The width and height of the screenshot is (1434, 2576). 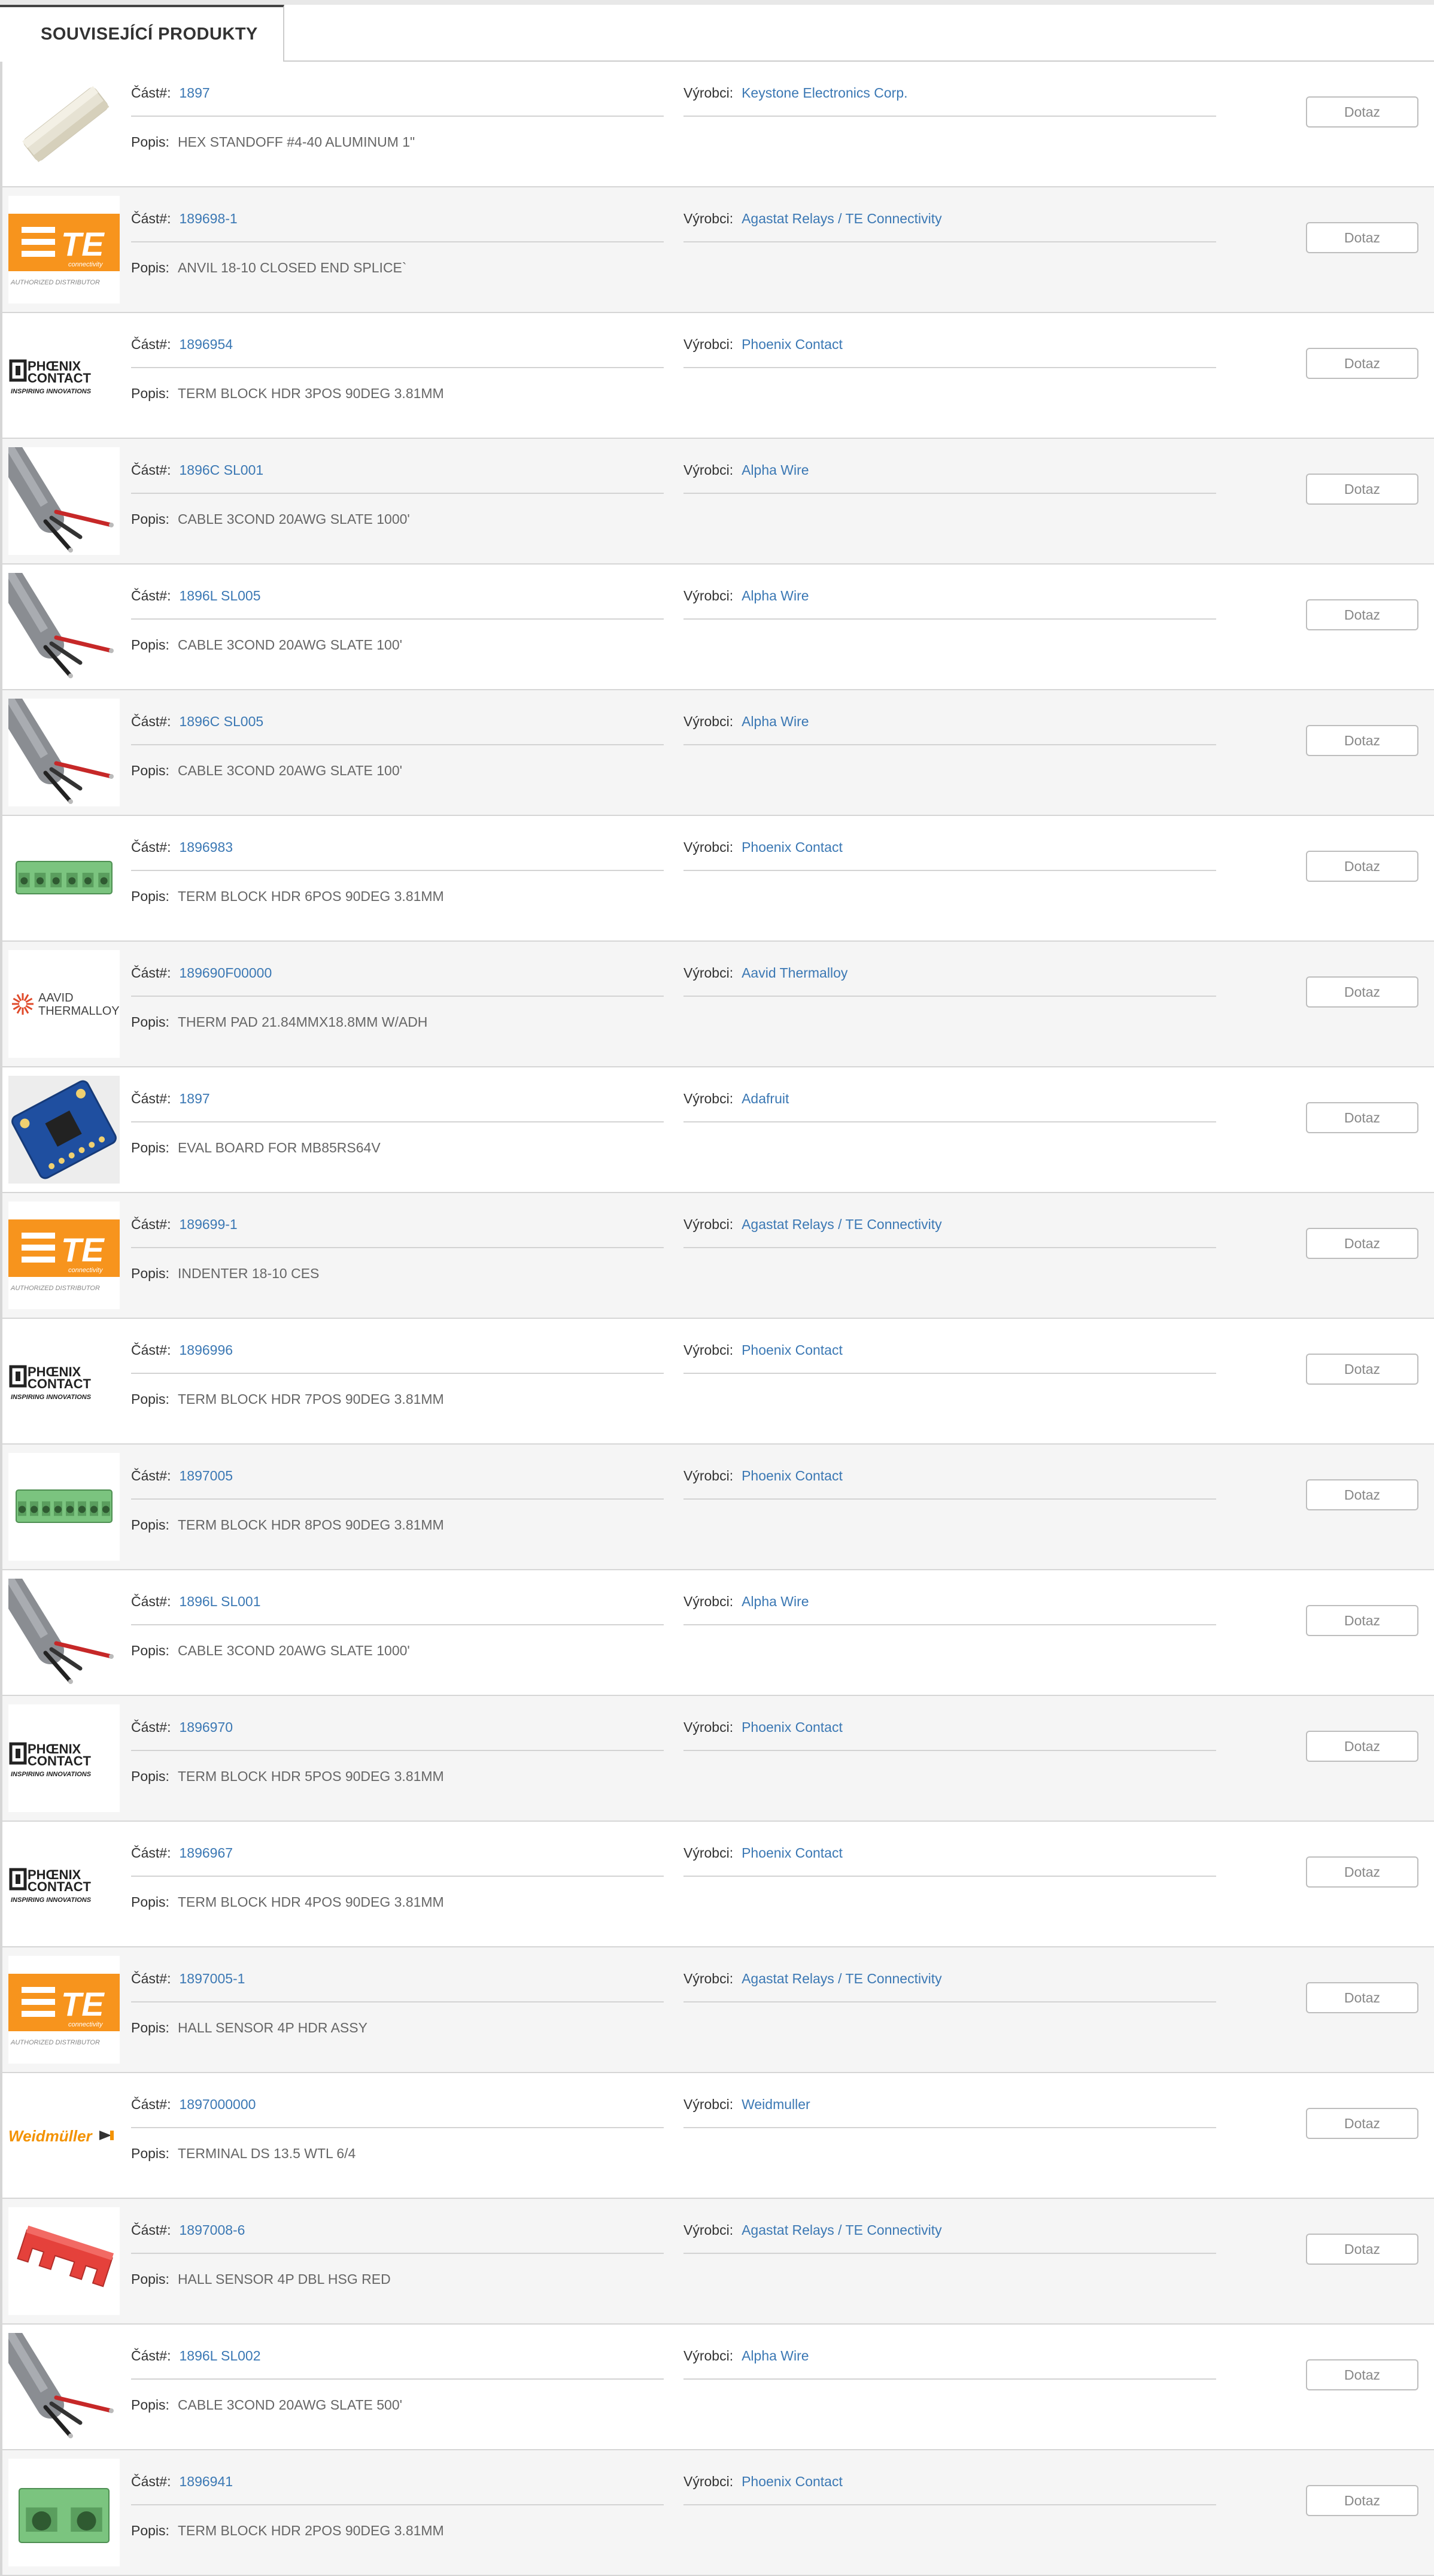 What do you see at coordinates (206, 1475) in the screenshot?
I see `part-number-link: 1897005` at bounding box center [206, 1475].